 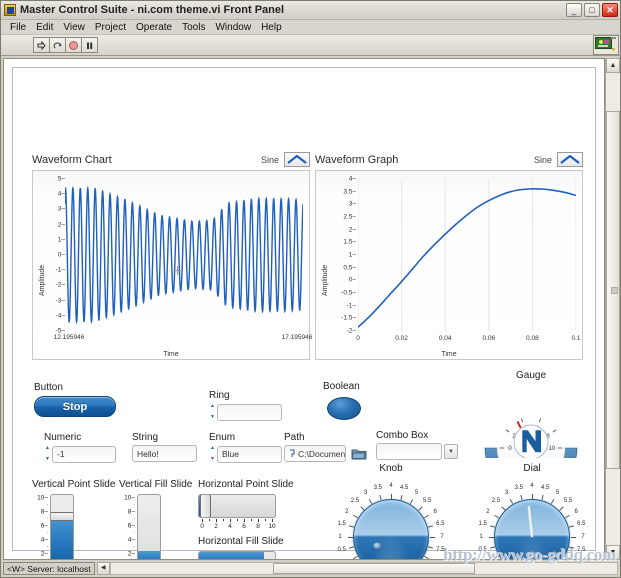 I want to click on numeric-stepper: ▲ ▼, so click(x=47, y=454).